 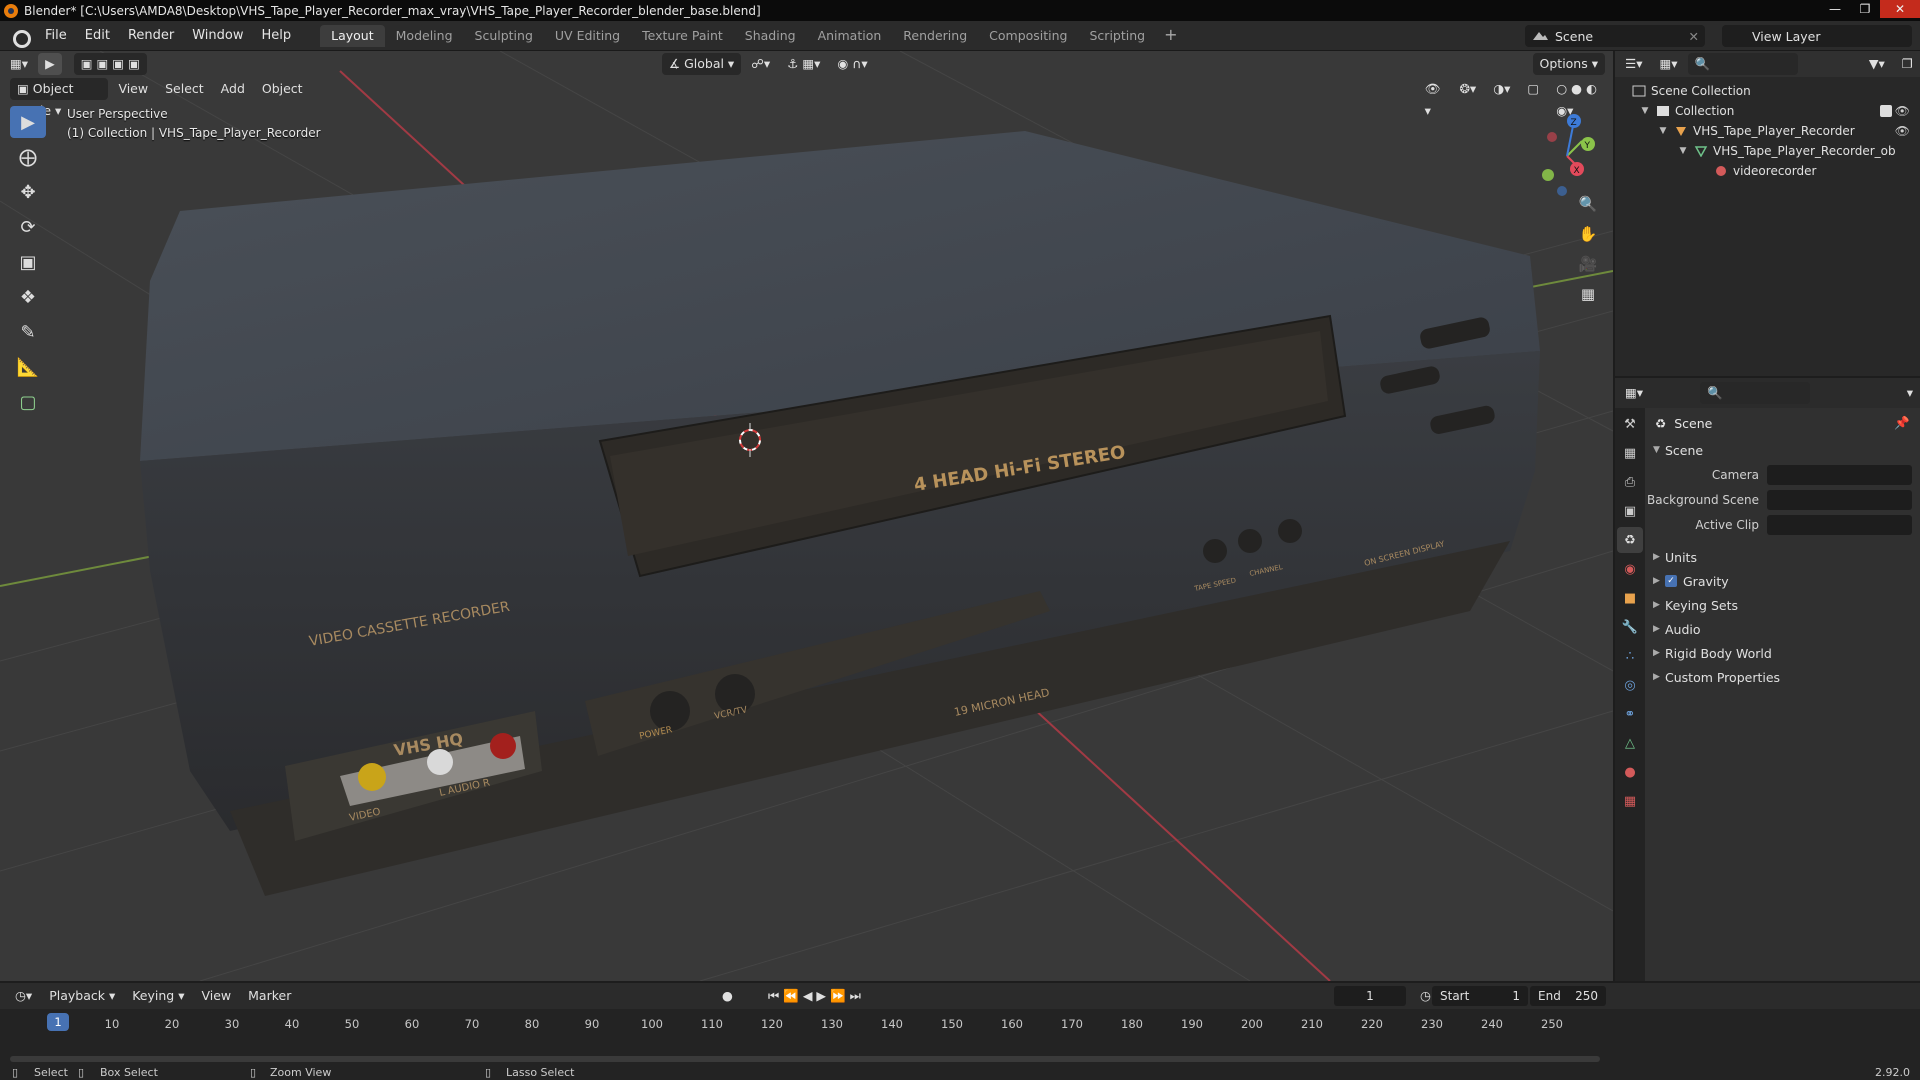 What do you see at coordinates (133, 89) in the screenshot?
I see `menu-view: View` at bounding box center [133, 89].